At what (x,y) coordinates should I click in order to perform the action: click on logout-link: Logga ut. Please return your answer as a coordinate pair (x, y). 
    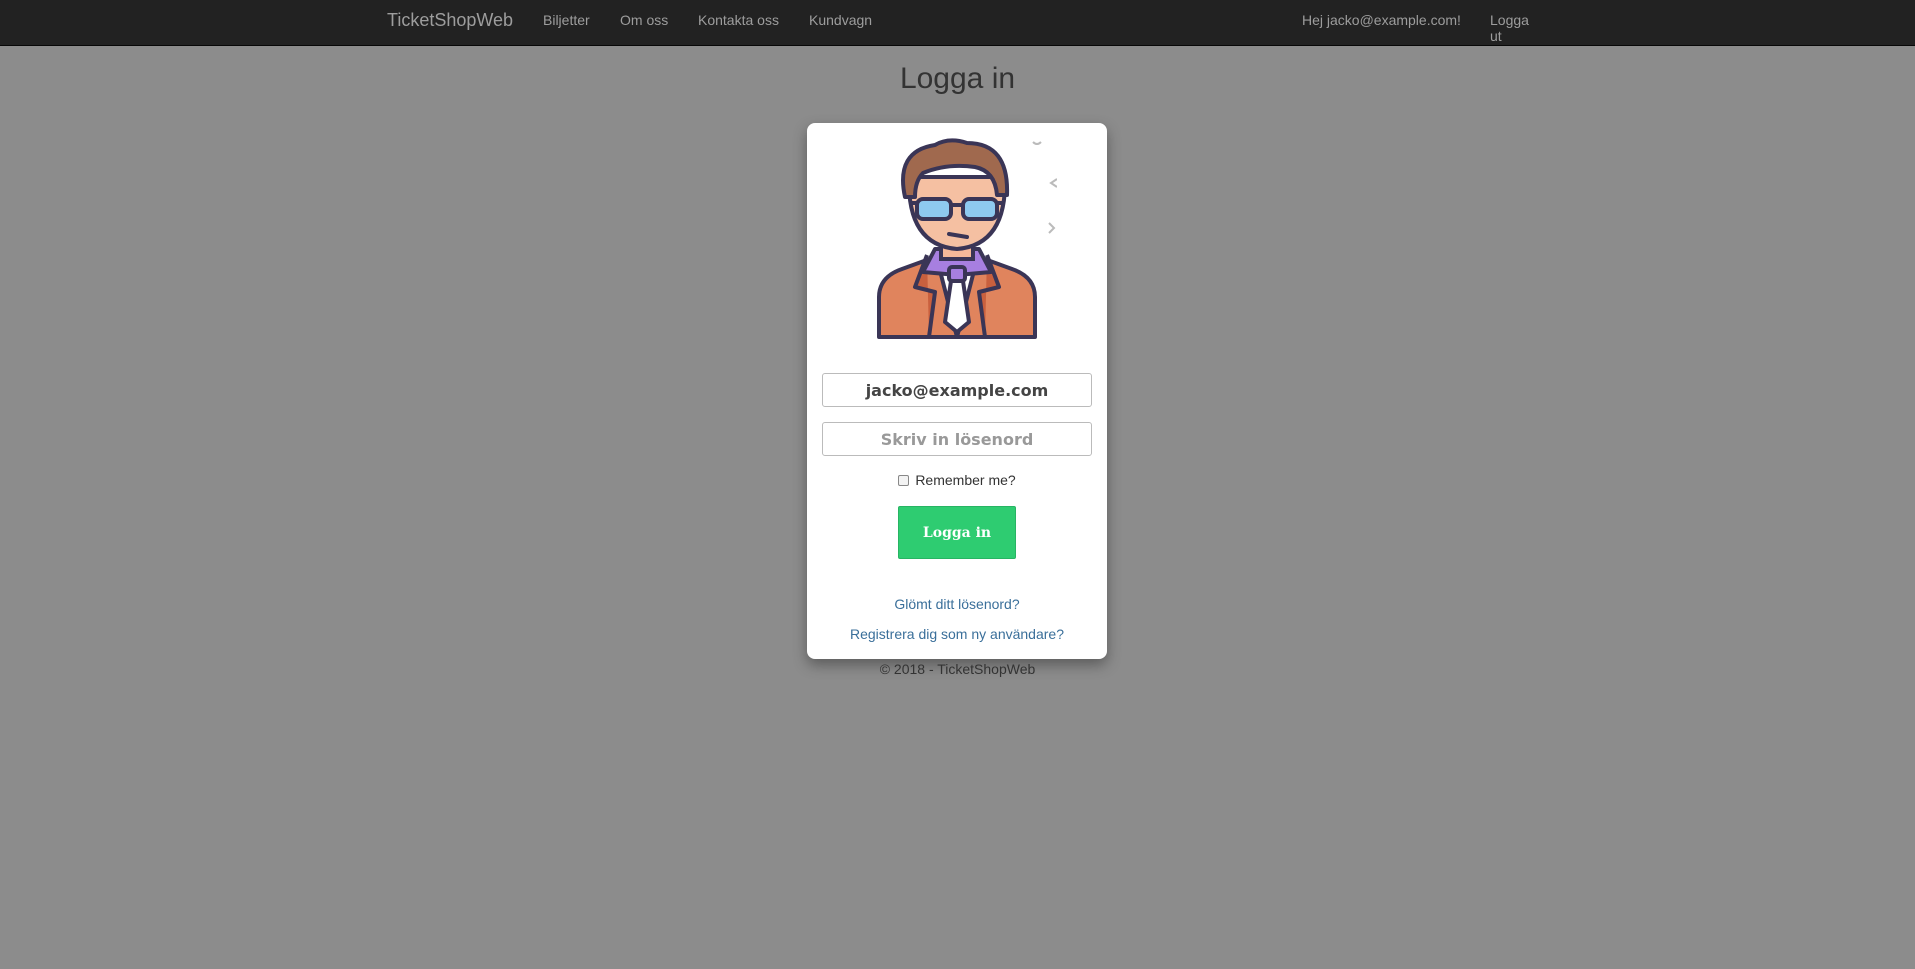
    Looking at the image, I should click on (1516, 28).